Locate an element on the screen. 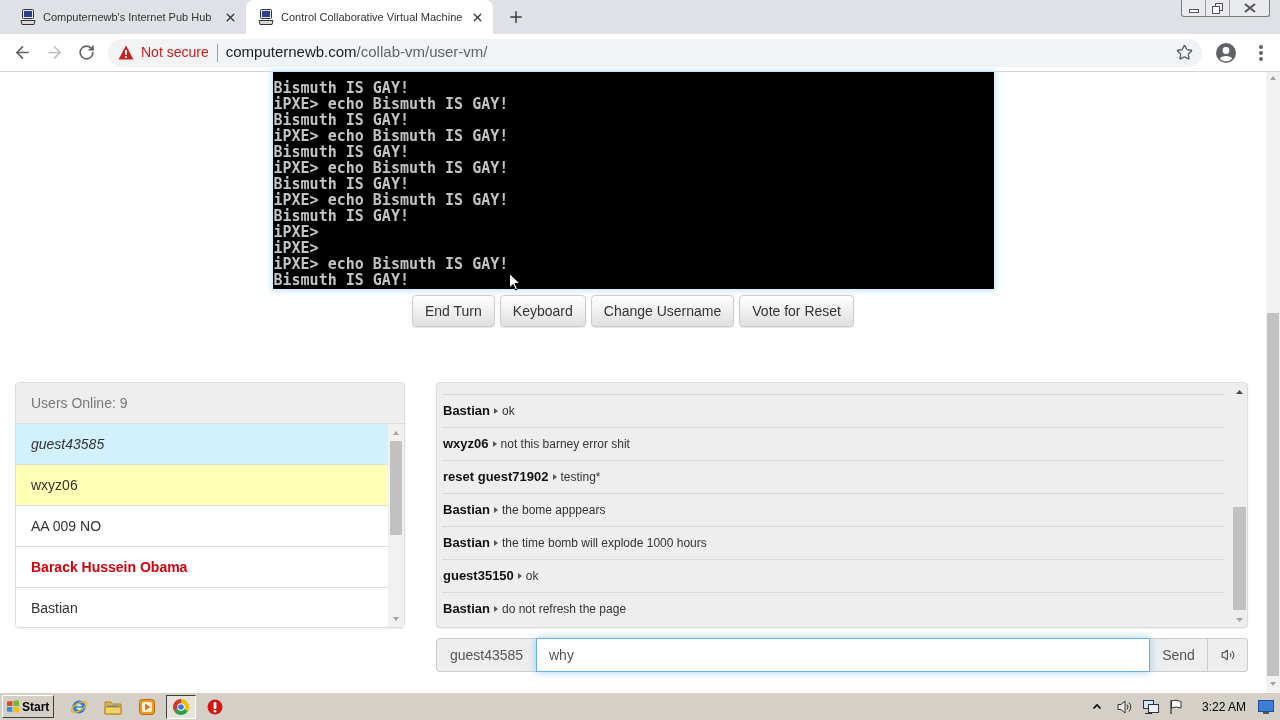 The width and height of the screenshot is (1280, 720). alert-circle-icon is located at coordinates (215, 706).